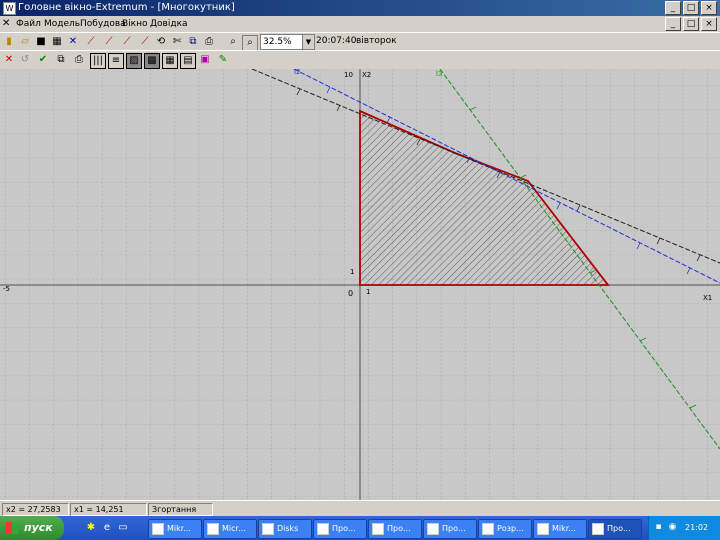 The image size is (720, 540). What do you see at coordinates (57, 42) in the screenshot?
I see `table-icon: ▦` at bounding box center [57, 42].